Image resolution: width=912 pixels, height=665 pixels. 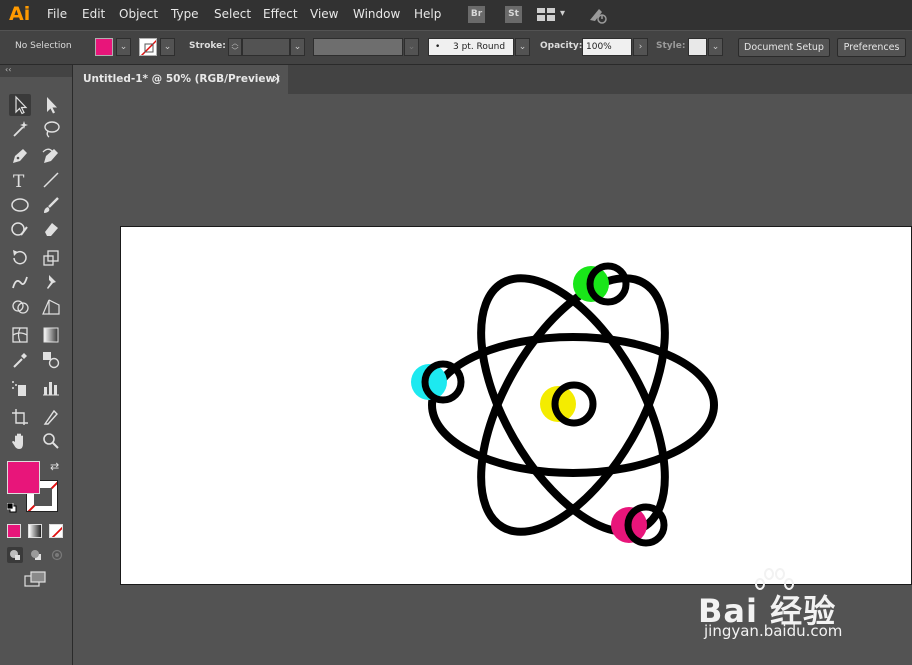 What do you see at coordinates (51, 360) in the screenshot?
I see `blend-tool-icon` at bounding box center [51, 360].